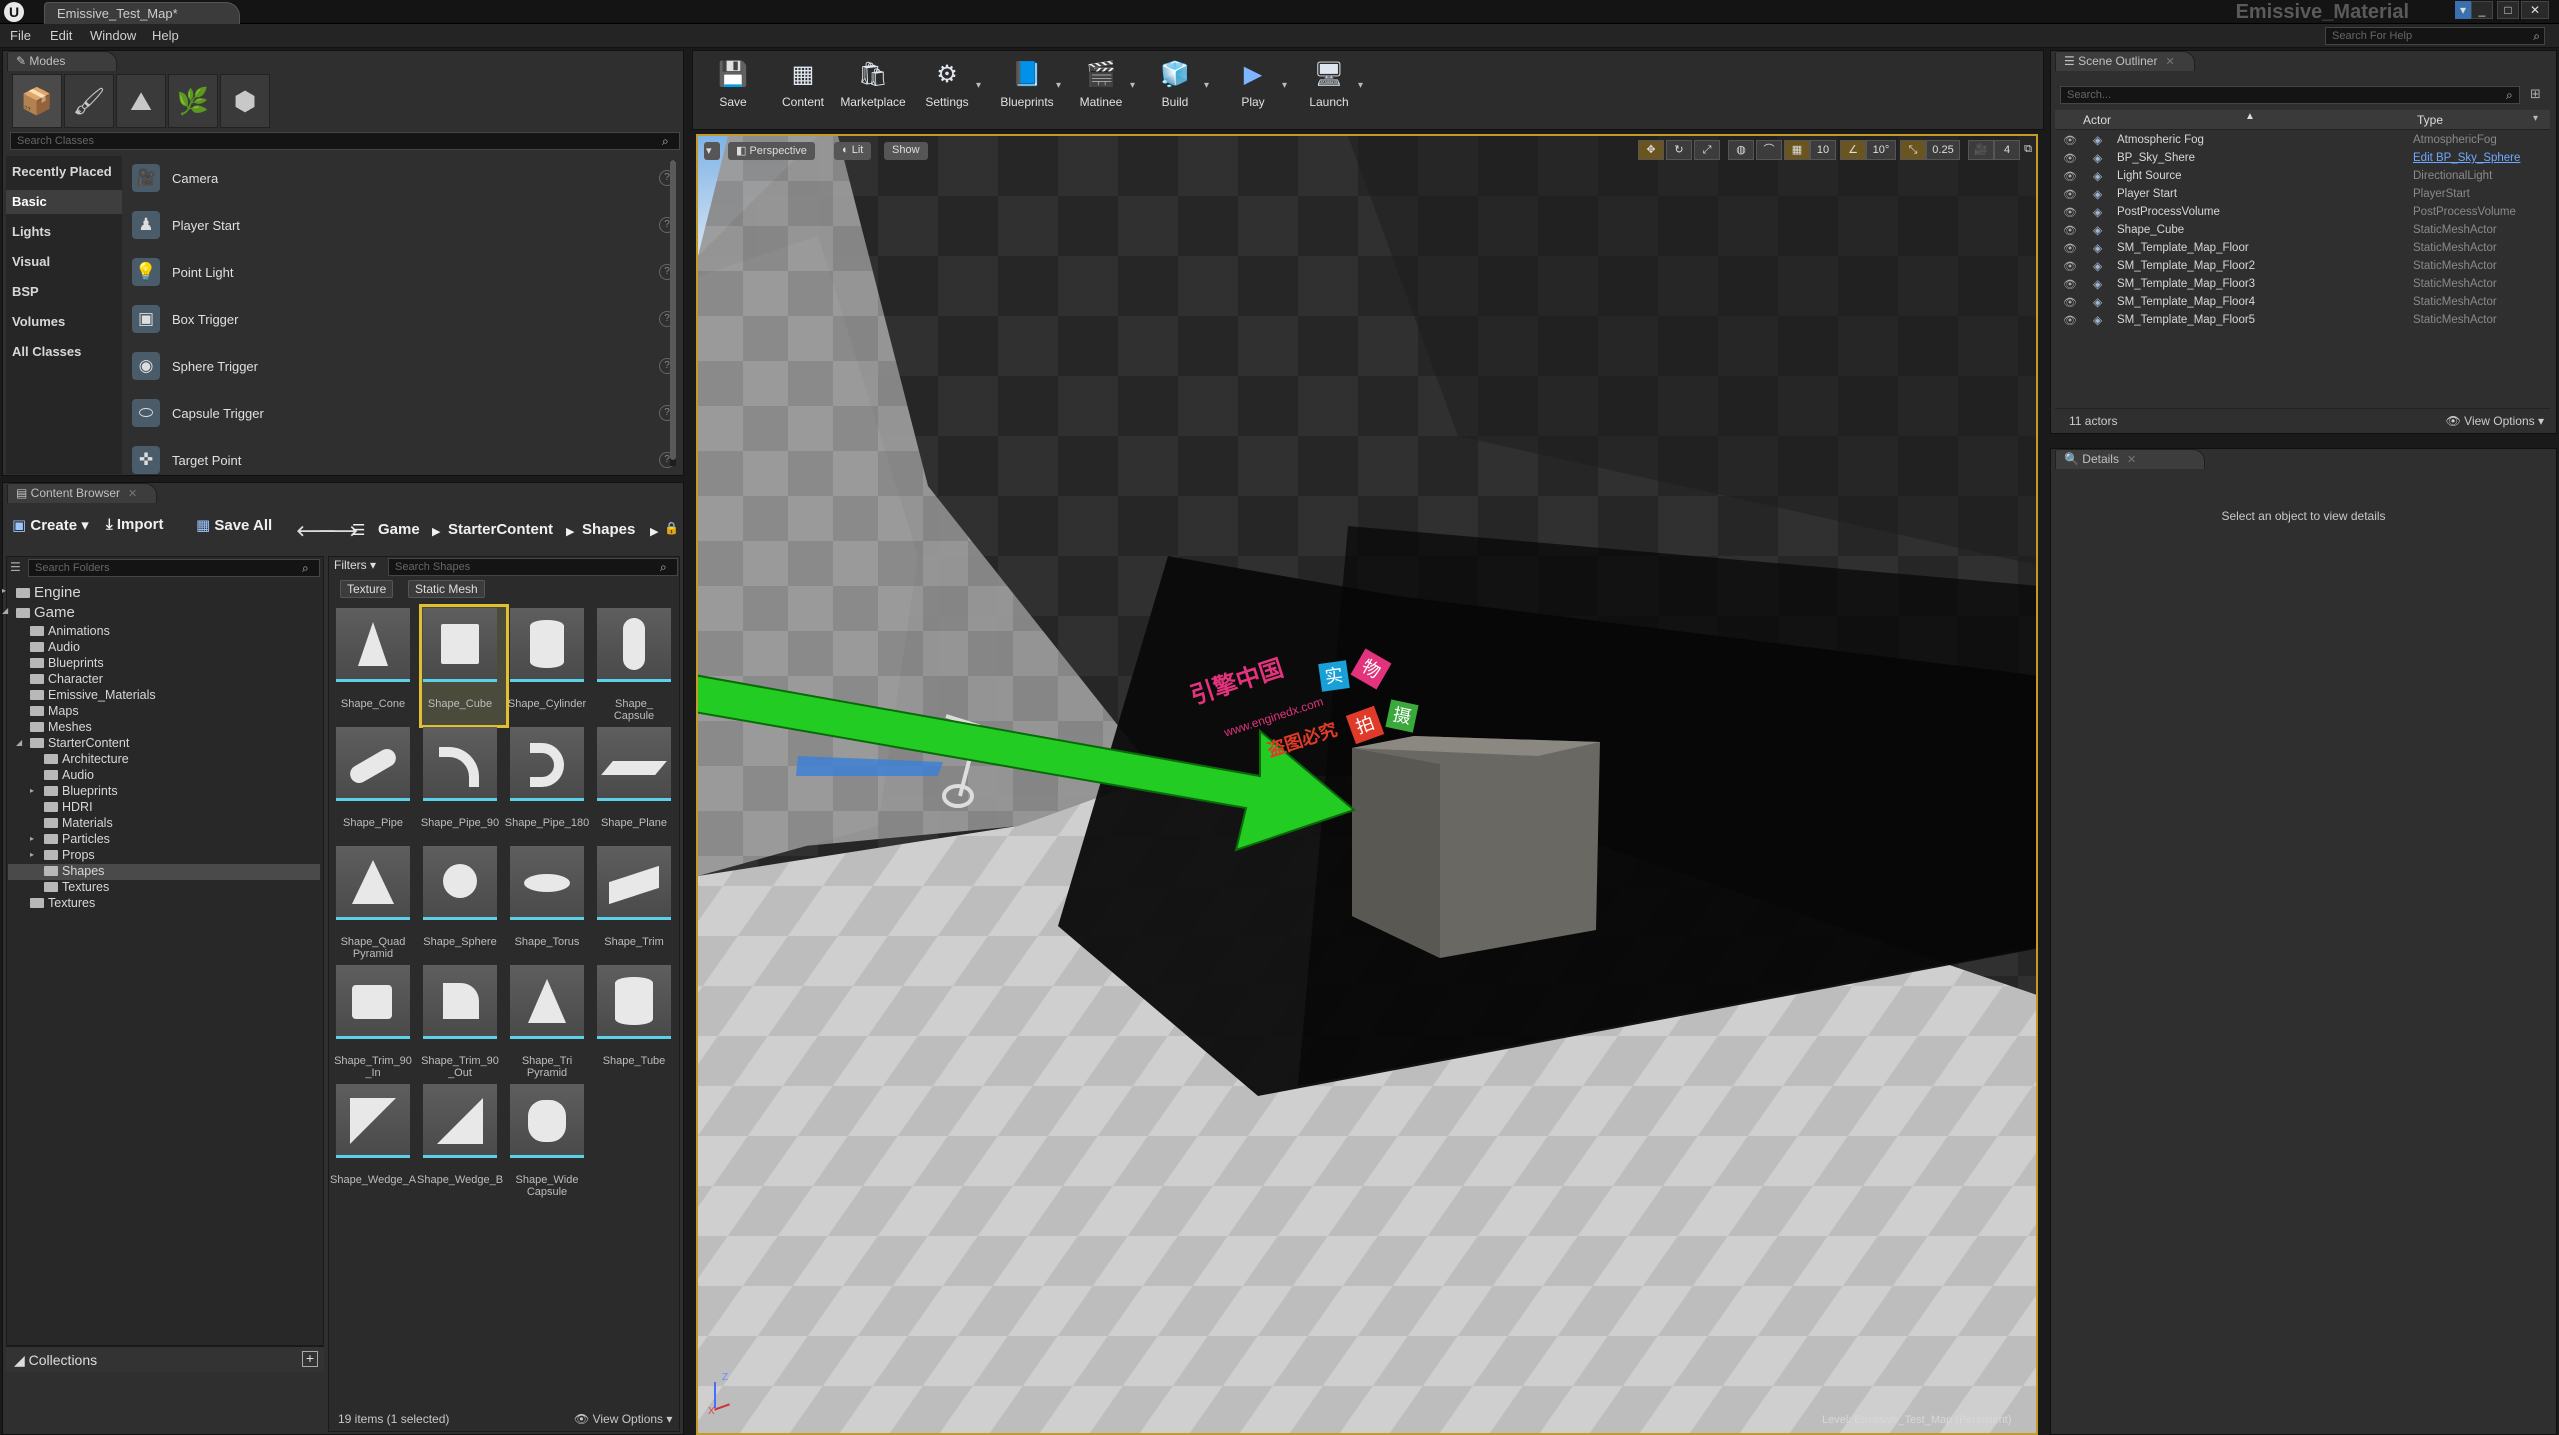 Image resolution: width=2559 pixels, height=1435 pixels. What do you see at coordinates (2028, 150) in the screenshot?
I see `maximize-viewport-icon: ⧉` at bounding box center [2028, 150].